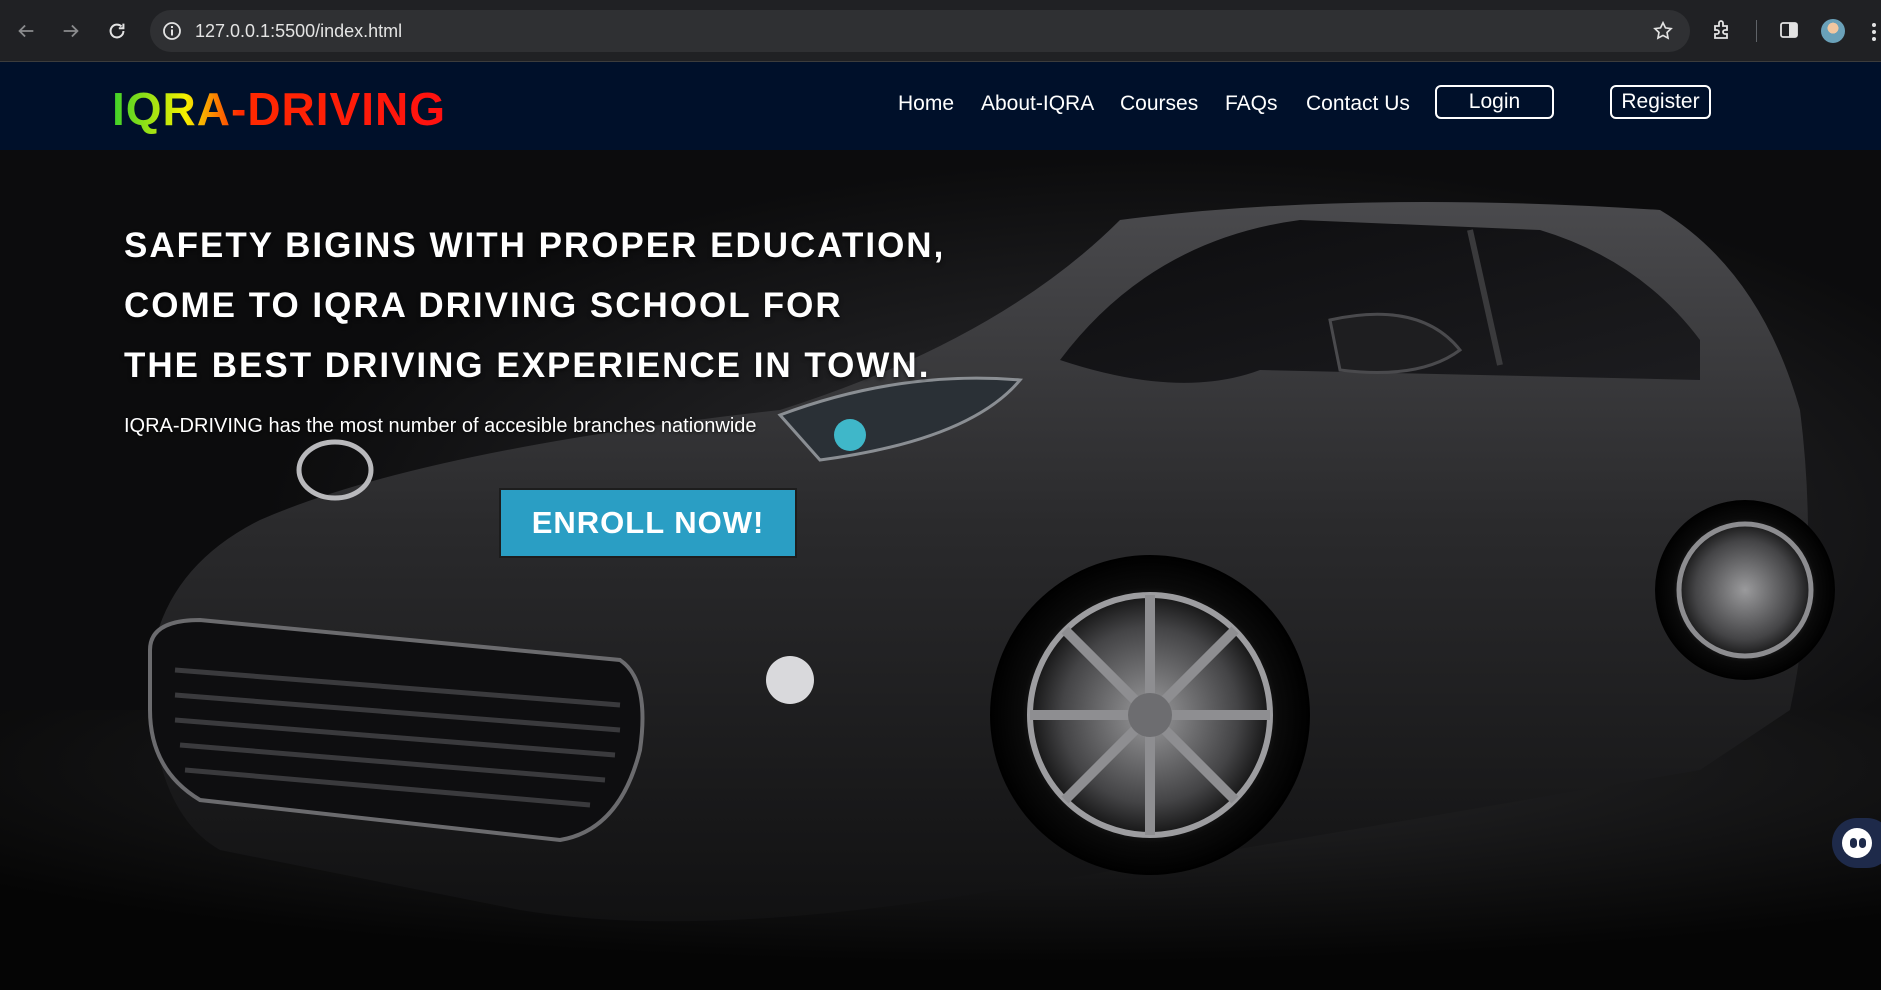 The width and height of the screenshot is (1881, 990). What do you see at coordinates (535, 245) in the screenshot?
I see `headline-line: SAFETY BIGINS WITH PROPER EDUCATION,` at bounding box center [535, 245].